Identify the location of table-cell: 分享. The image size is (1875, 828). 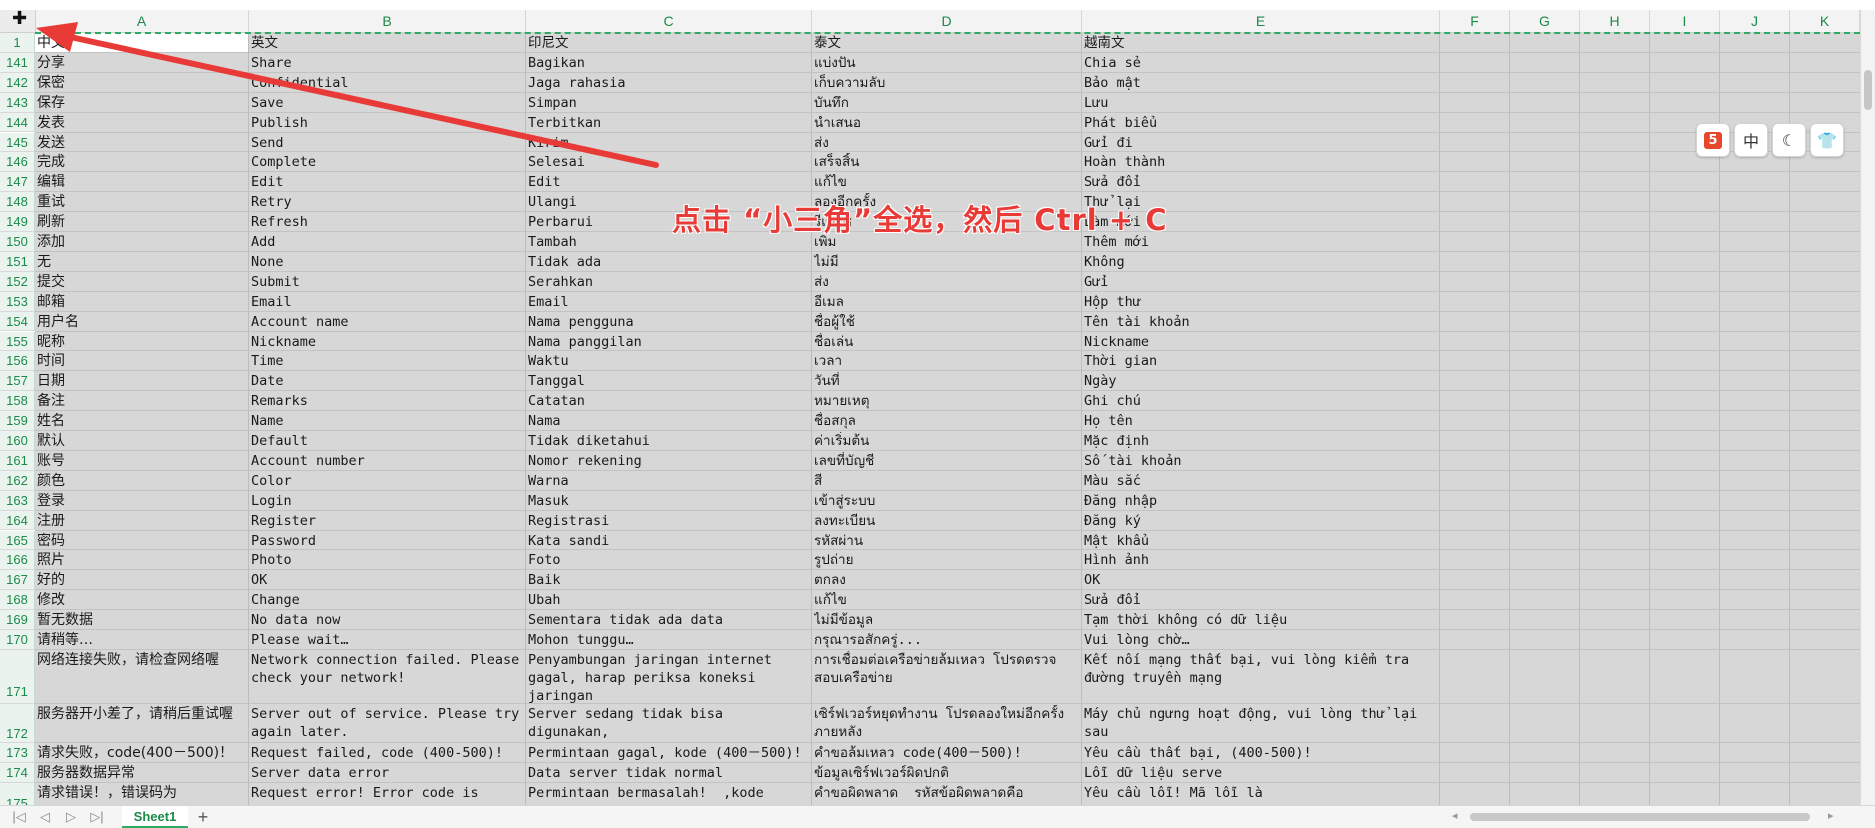
(142, 63).